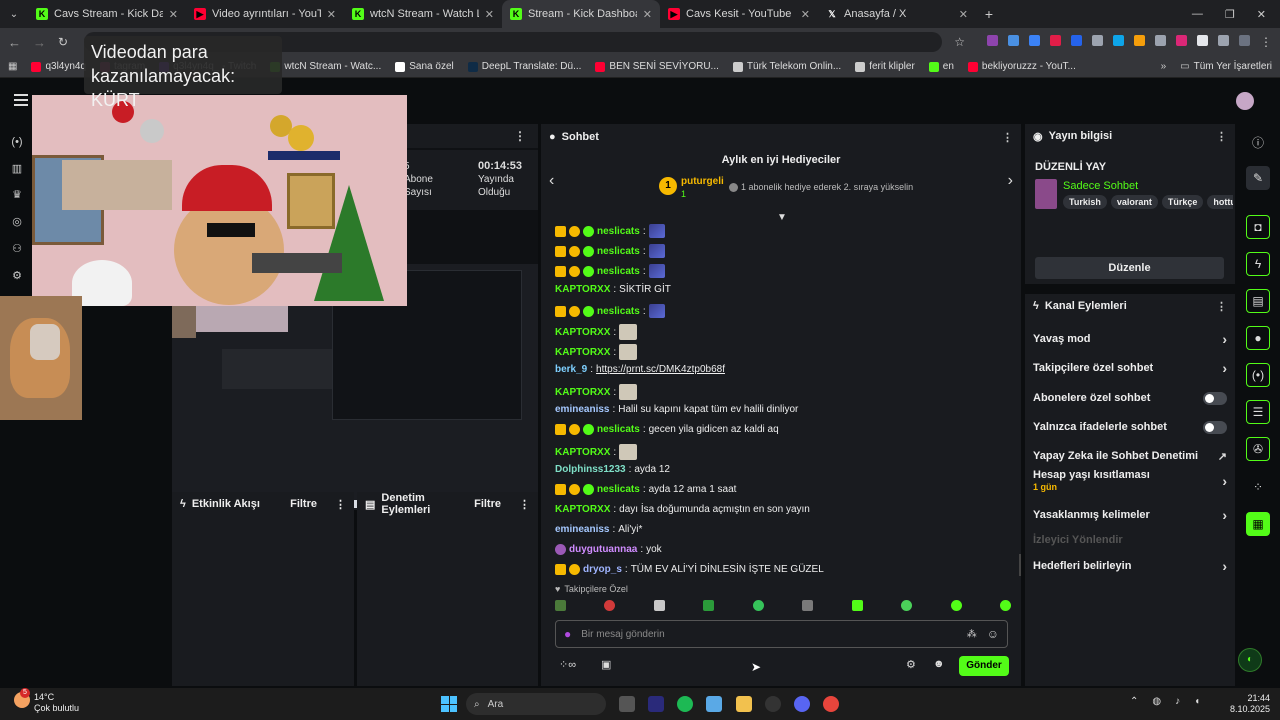  What do you see at coordinates (487, 504) in the screenshot?
I see `moderation-filter-button: Filtre` at bounding box center [487, 504].